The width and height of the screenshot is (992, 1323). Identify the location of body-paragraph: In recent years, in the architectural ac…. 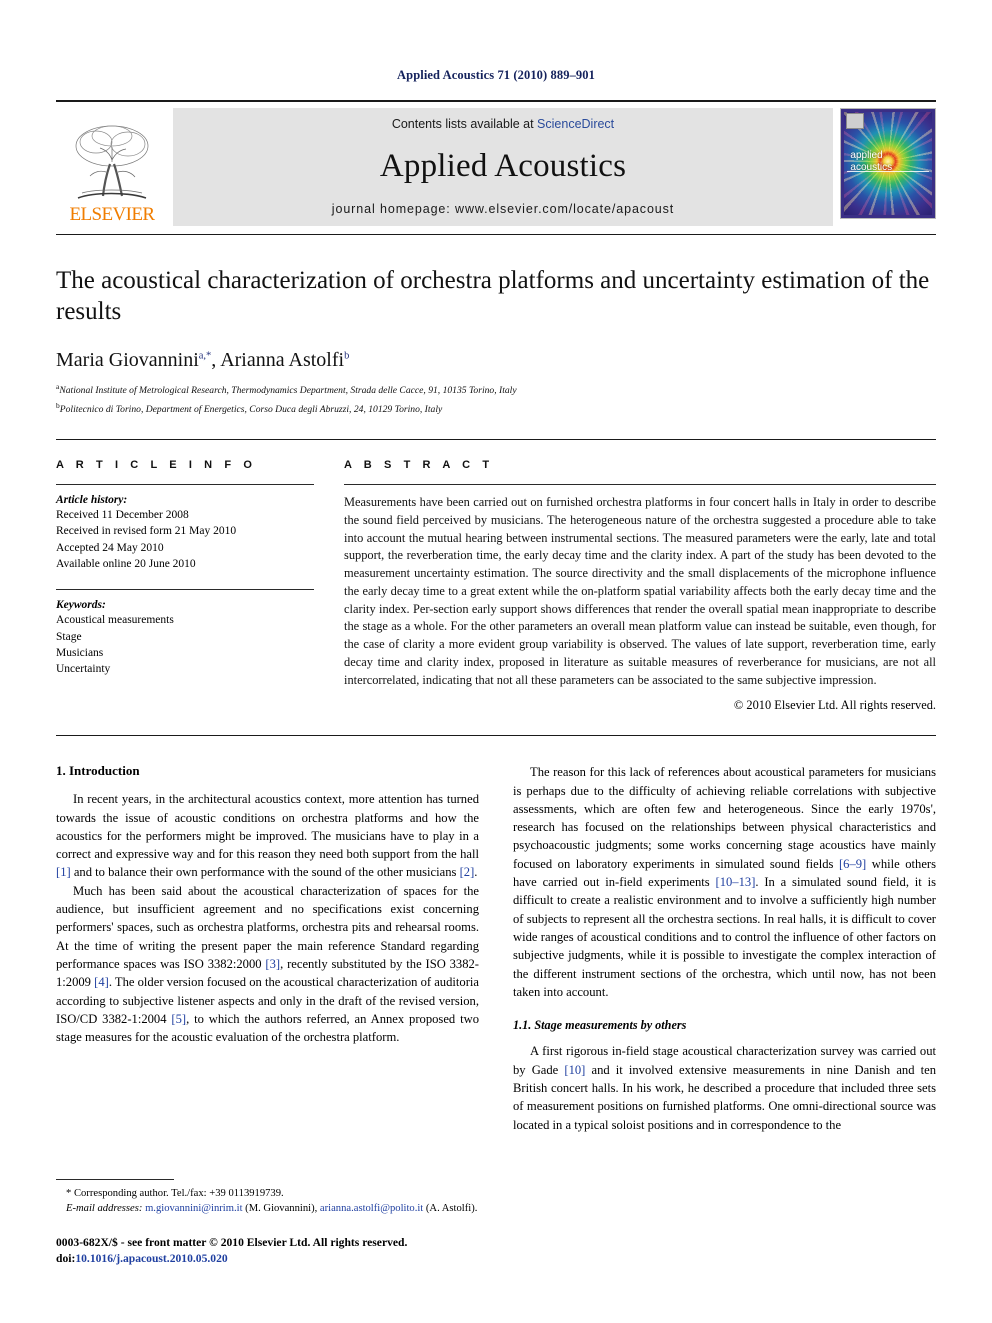
(267, 836).